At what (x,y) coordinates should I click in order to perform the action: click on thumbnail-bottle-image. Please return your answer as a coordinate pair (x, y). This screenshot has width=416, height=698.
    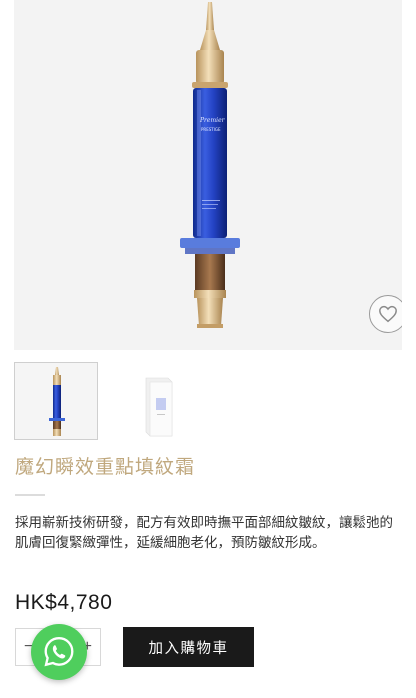
    Looking at the image, I should click on (57, 401).